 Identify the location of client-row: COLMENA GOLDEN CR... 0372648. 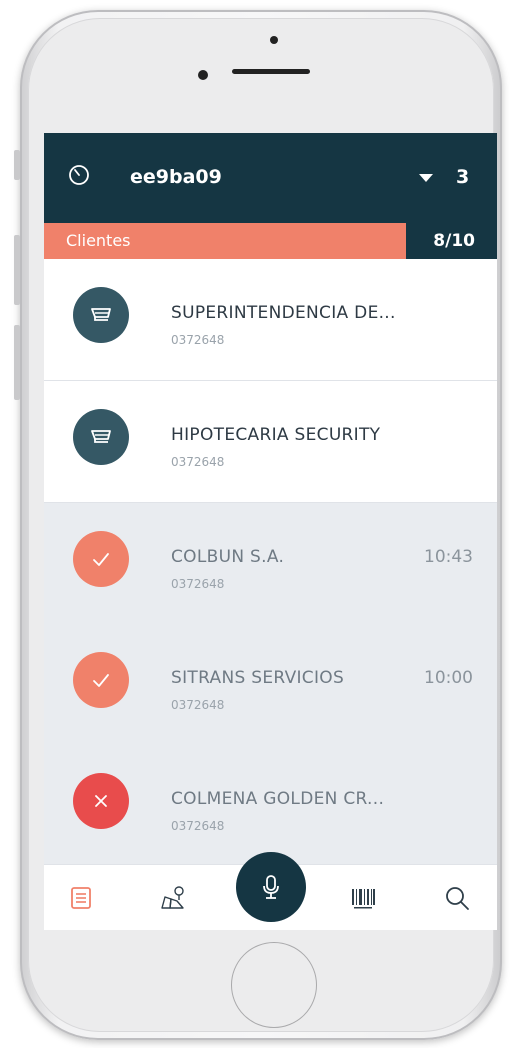
(270, 805).